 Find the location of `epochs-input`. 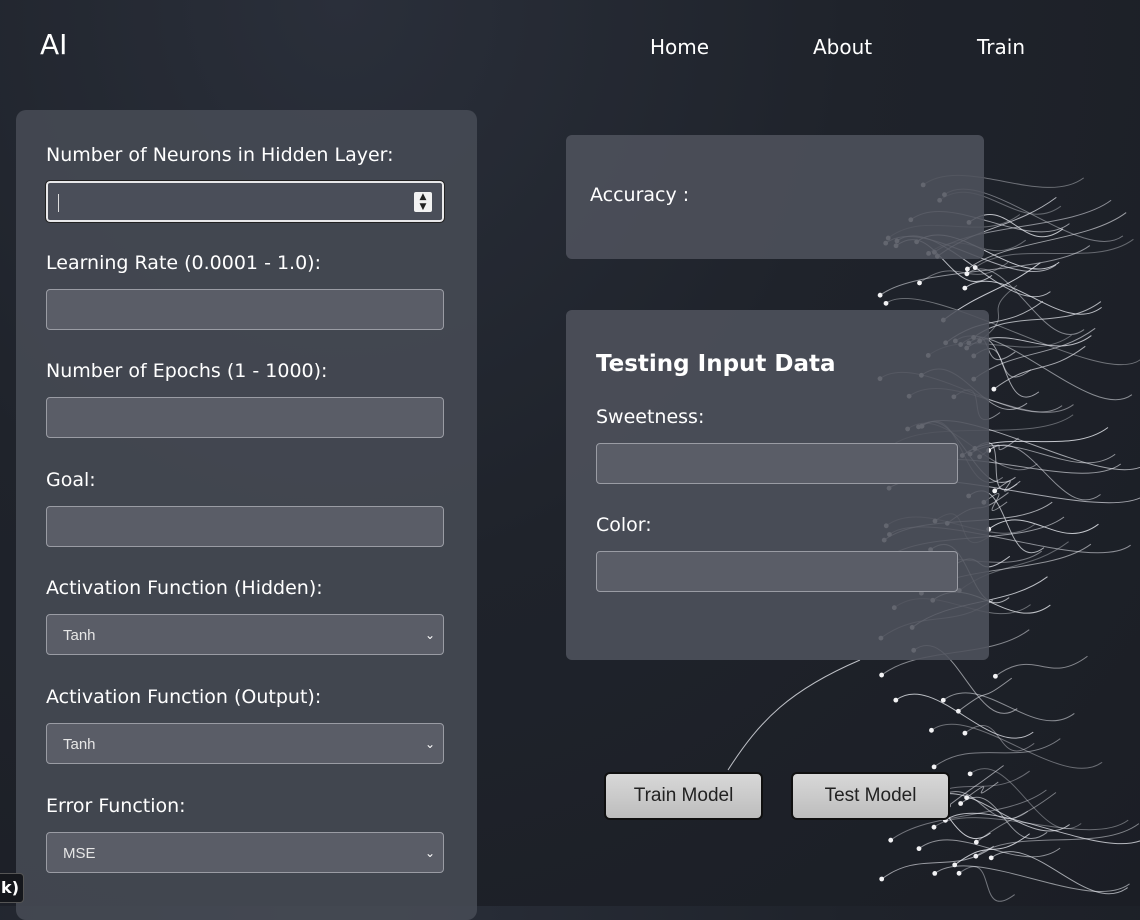

epochs-input is located at coordinates (245, 417).